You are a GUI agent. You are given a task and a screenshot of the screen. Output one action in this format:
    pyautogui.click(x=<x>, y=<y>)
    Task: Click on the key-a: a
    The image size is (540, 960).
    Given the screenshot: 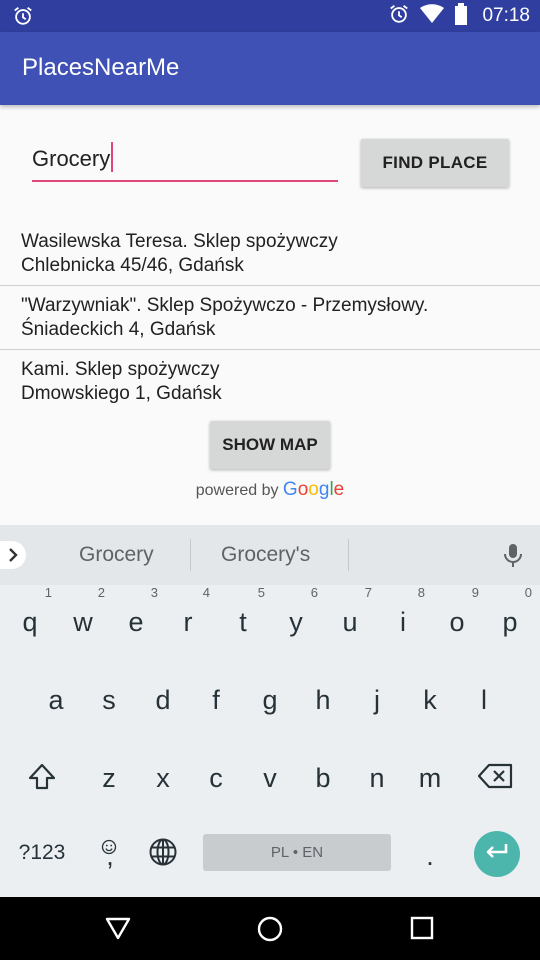 What is the action you would take?
    pyautogui.click(x=56, y=700)
    